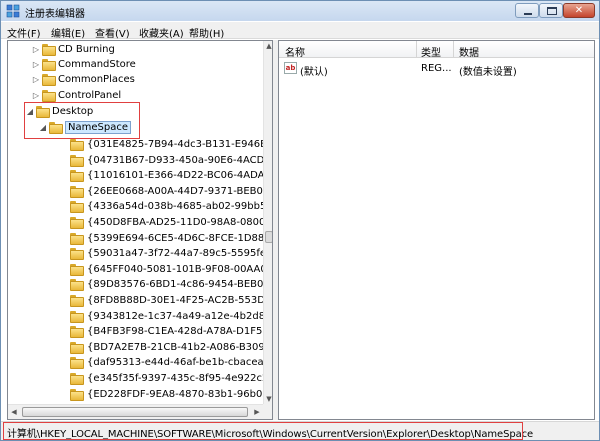  Describe the element at coordinates (55, 14) in the screenshot. I see `window-title: 注册表编辑器` at that location.